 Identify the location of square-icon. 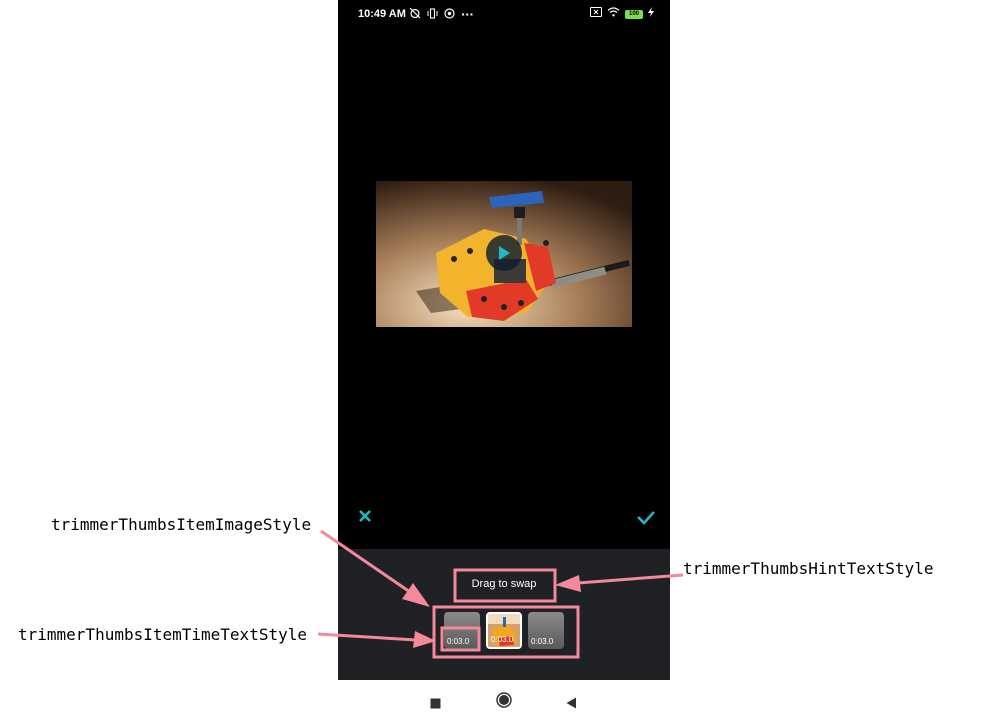
(435, 703).